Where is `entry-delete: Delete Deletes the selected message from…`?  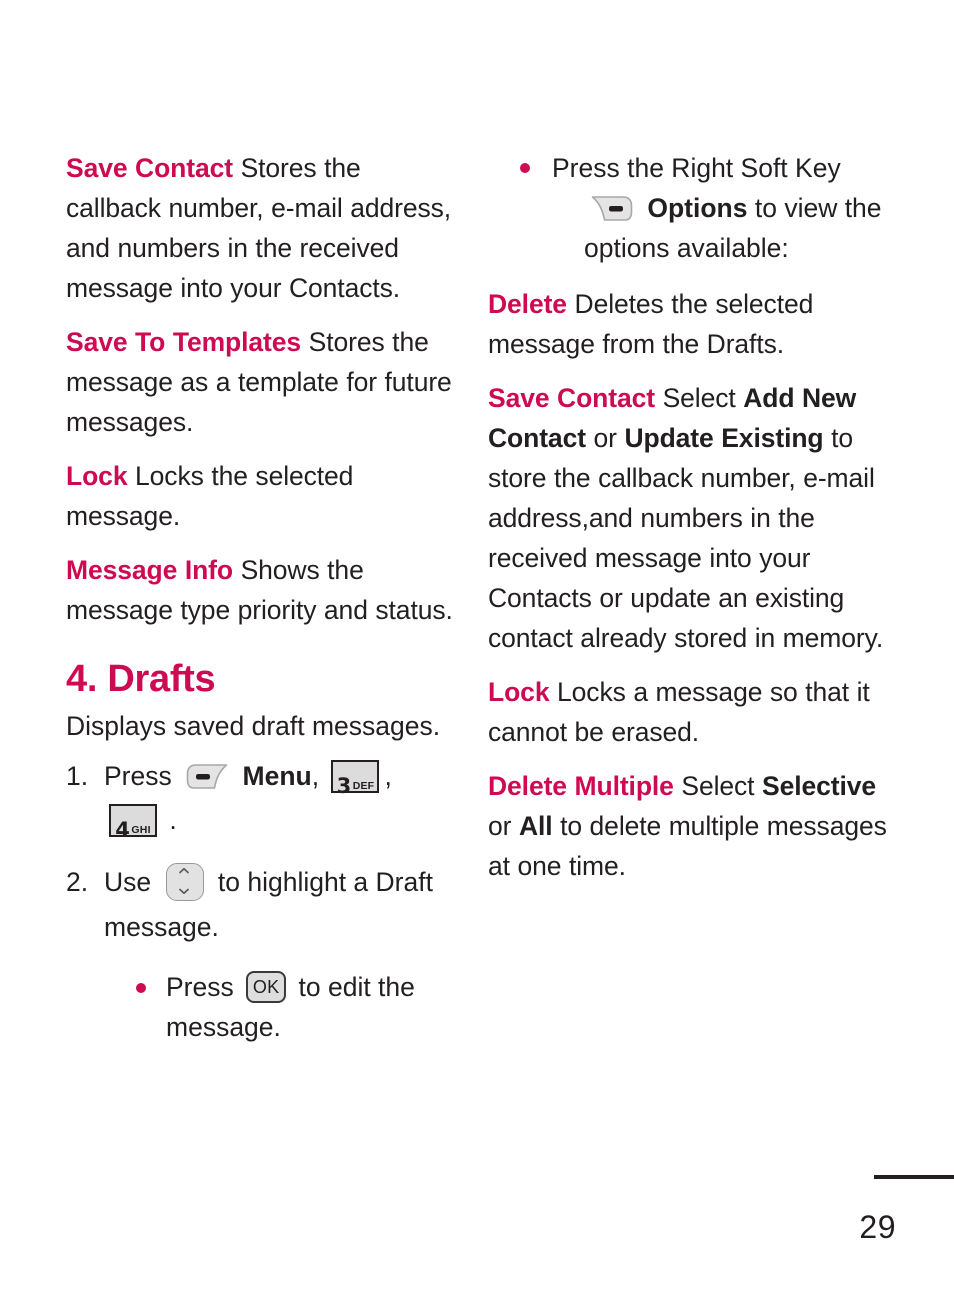
entry-delete: Delete Deletes the selected message from… is located at coordinates (688, 324).